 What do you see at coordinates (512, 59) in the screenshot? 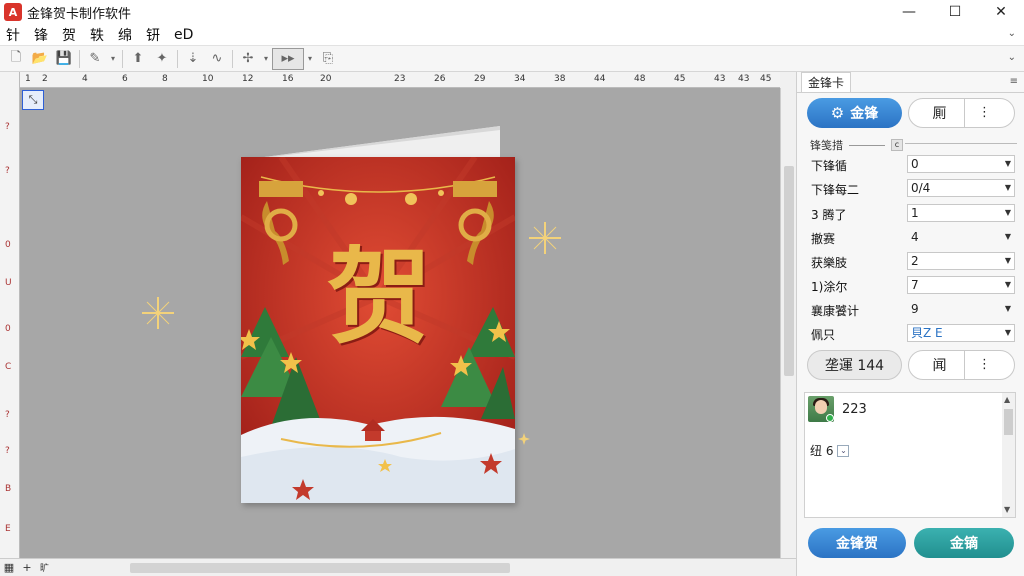
I see `toolbar: 🗋 📂 💾 ✎ ▾ ⬆ ✦ ⇣ ∿ ✢ ▾ ▸▸ ▾ ⎘ ⌄` at bounding box center [512, 59].